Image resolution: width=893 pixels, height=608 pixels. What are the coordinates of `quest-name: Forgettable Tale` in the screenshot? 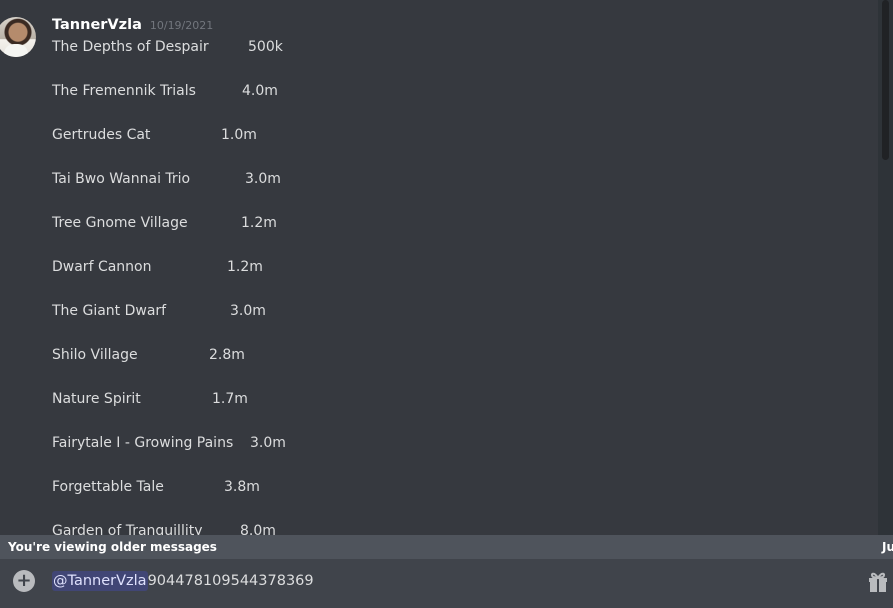 It's located at (108, 487).